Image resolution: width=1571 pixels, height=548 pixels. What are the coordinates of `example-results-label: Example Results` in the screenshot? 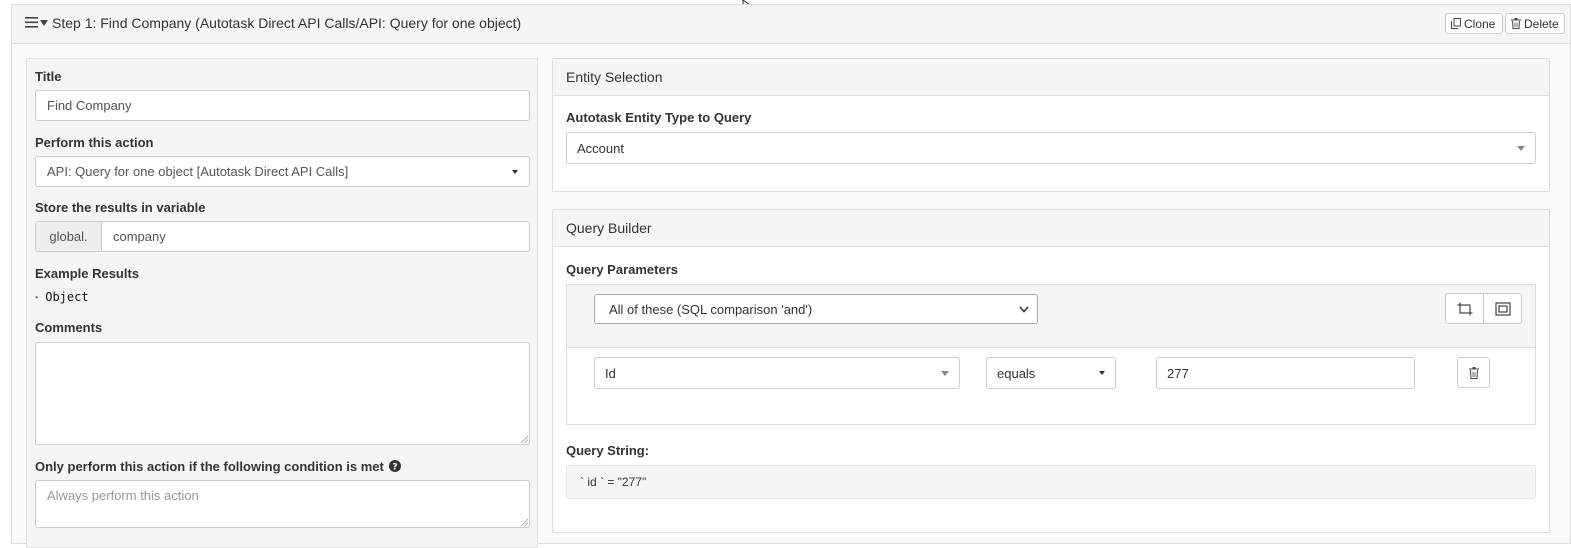 It's located at (87, 273).